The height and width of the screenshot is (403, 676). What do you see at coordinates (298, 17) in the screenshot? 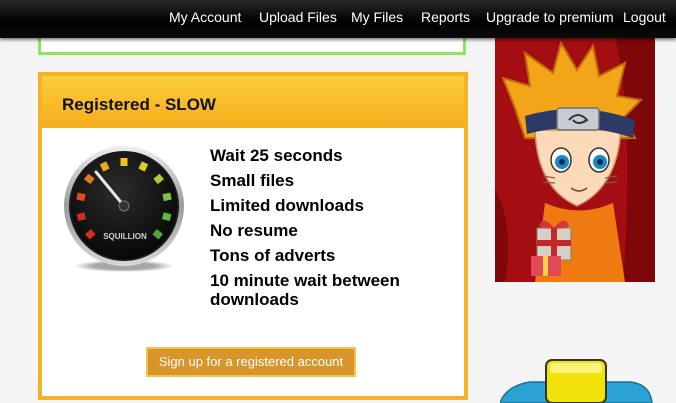
I see `nav-upload-files: Upload Files` at bounding box center [298, 17].